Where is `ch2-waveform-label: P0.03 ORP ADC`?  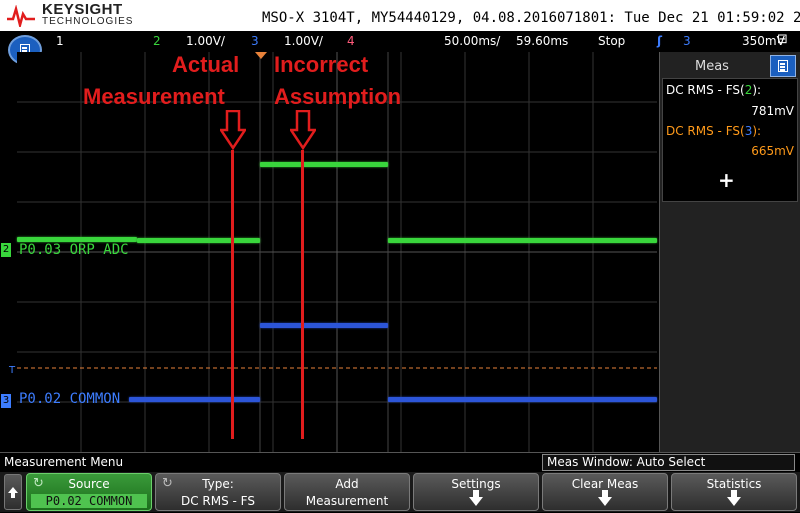
ch2-waveform-label: P0.03 ORP ADC is located at coordinates (74, 250).